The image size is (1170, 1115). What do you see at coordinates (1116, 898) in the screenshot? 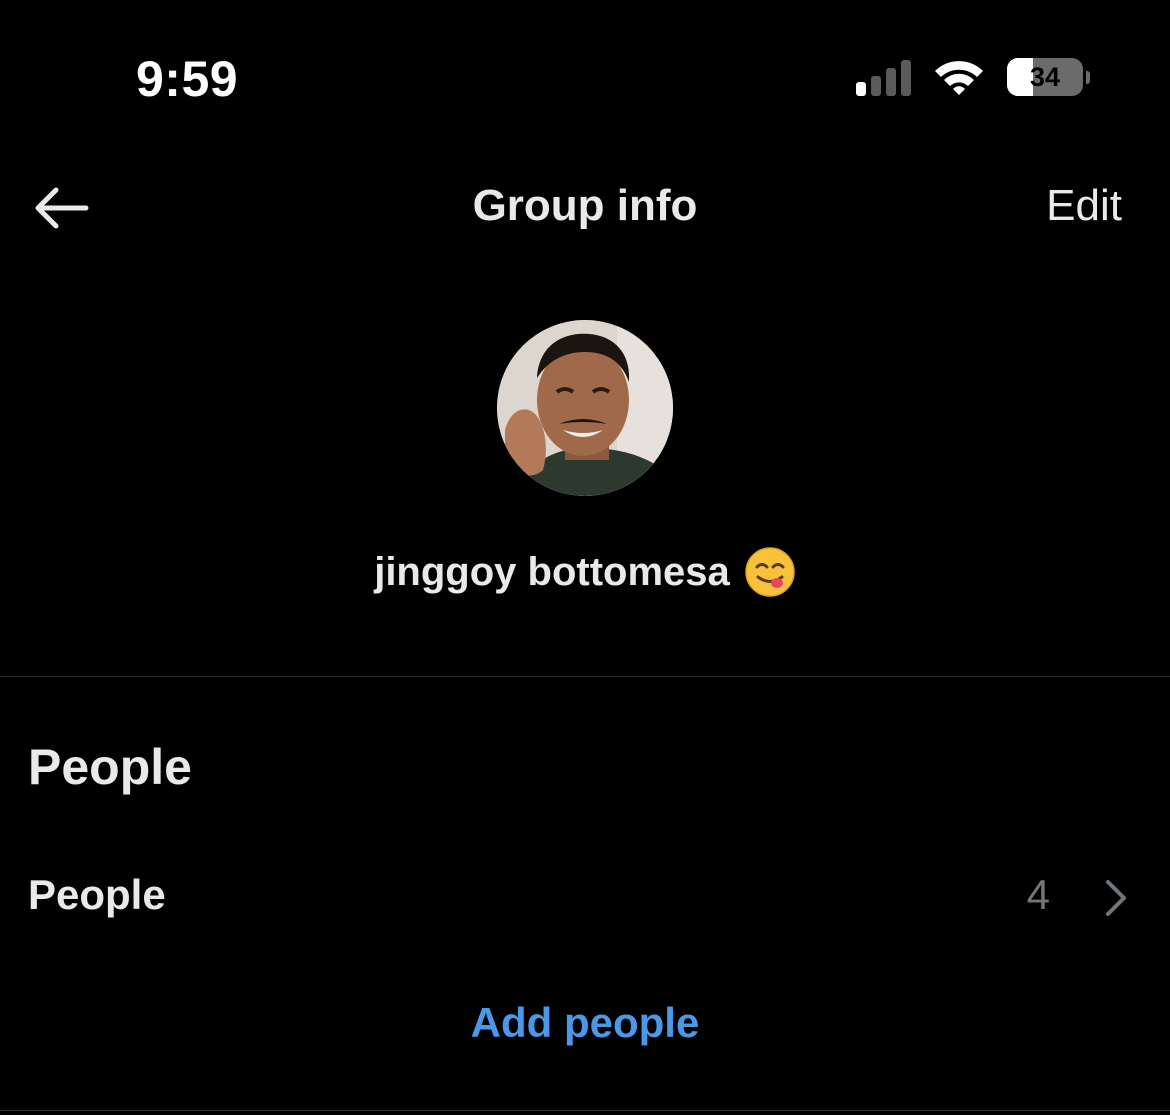
I see `chevron-right-icon` at bounding box center [1116, 898].